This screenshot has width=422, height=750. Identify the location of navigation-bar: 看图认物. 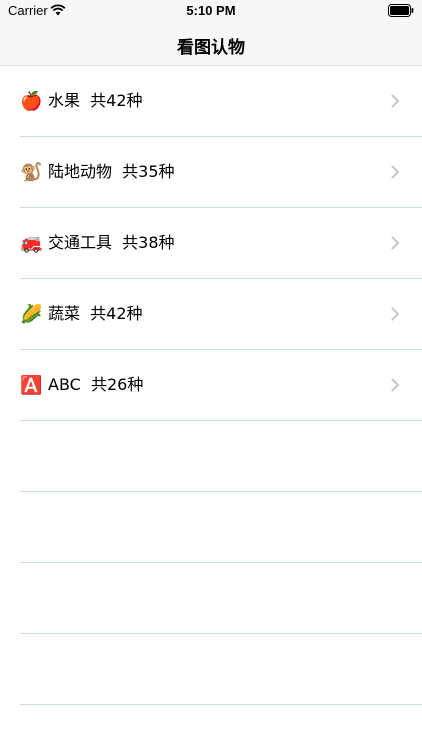
(211, 44).